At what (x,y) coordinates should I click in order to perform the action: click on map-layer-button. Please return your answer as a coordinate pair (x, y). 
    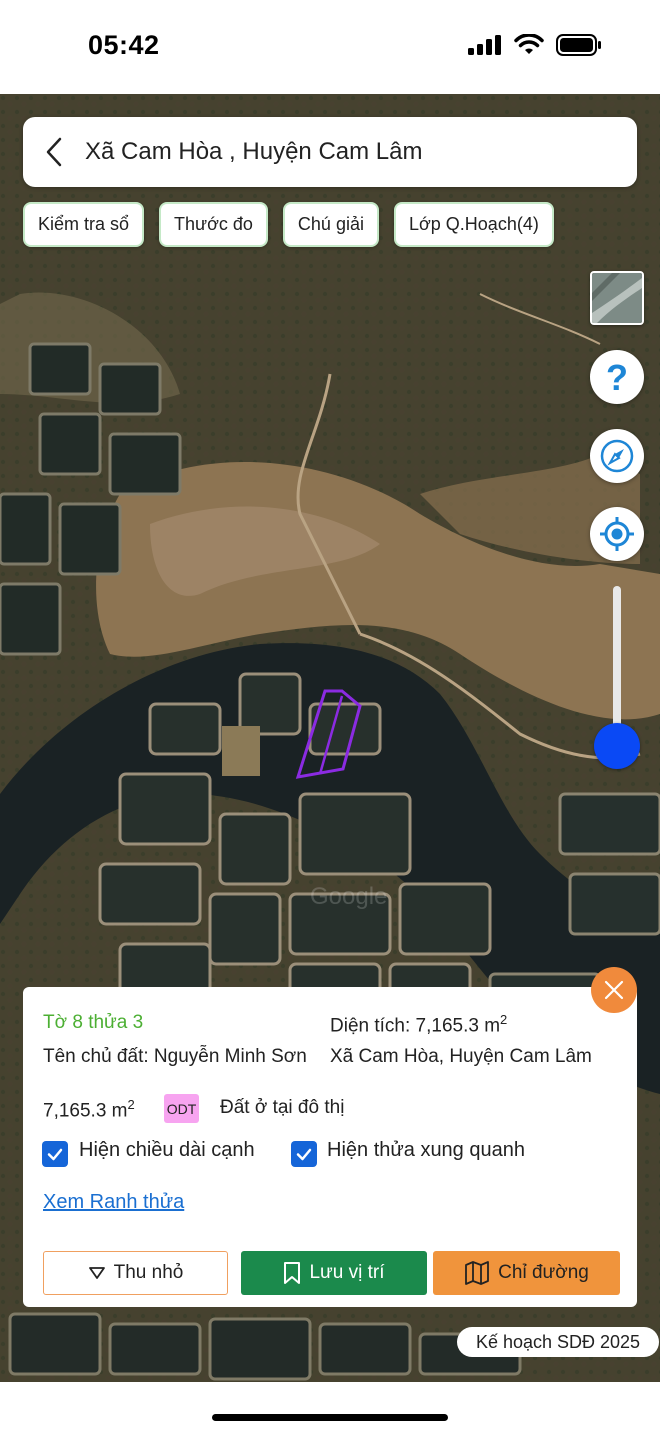
    Looking at the image, I should click on (617, 298).